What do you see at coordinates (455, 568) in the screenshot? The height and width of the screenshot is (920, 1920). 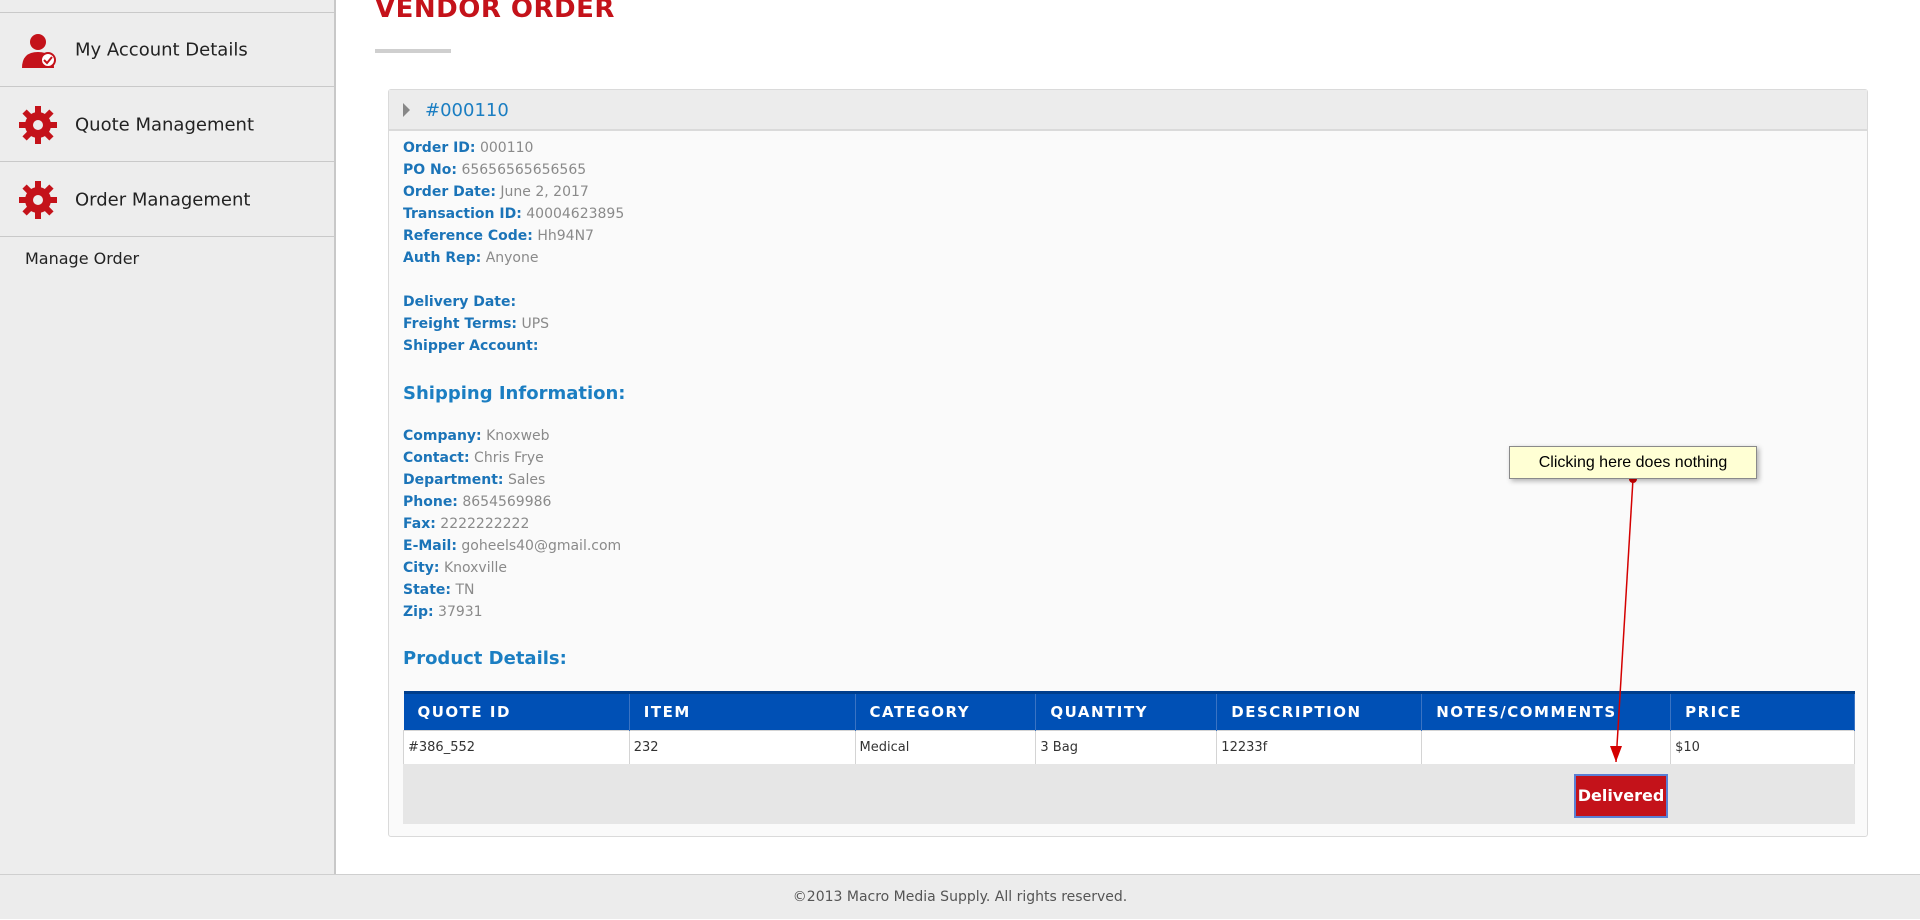 I see `field-city: City: Knoxville` at bounding box center [455, 568].